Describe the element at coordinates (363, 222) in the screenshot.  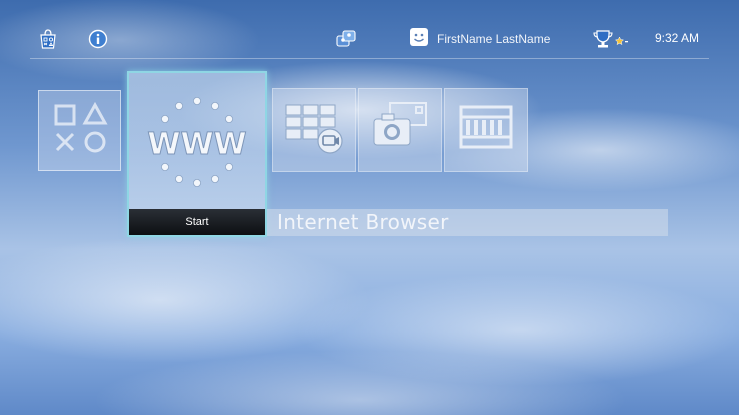
I see `selected-app-title: Internet Browser` at that location.